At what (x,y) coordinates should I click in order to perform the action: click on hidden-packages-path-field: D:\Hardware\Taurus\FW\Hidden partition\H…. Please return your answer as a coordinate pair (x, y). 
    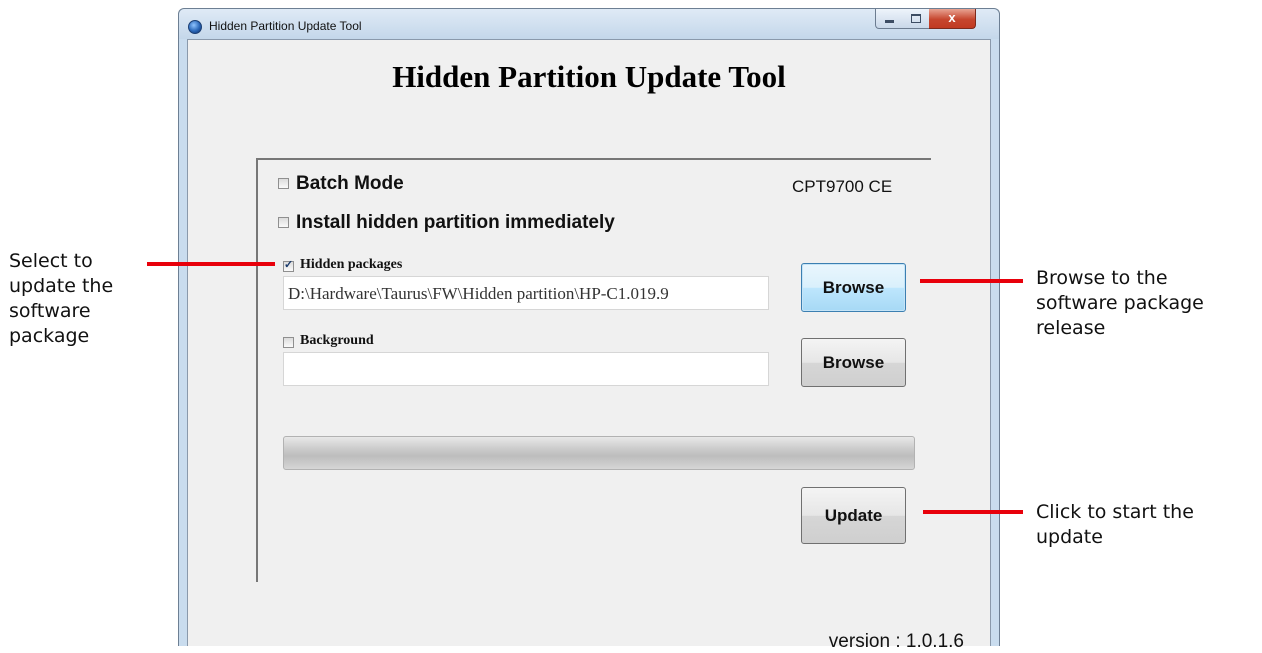
    Looking at the image, I should click on (526, 293).